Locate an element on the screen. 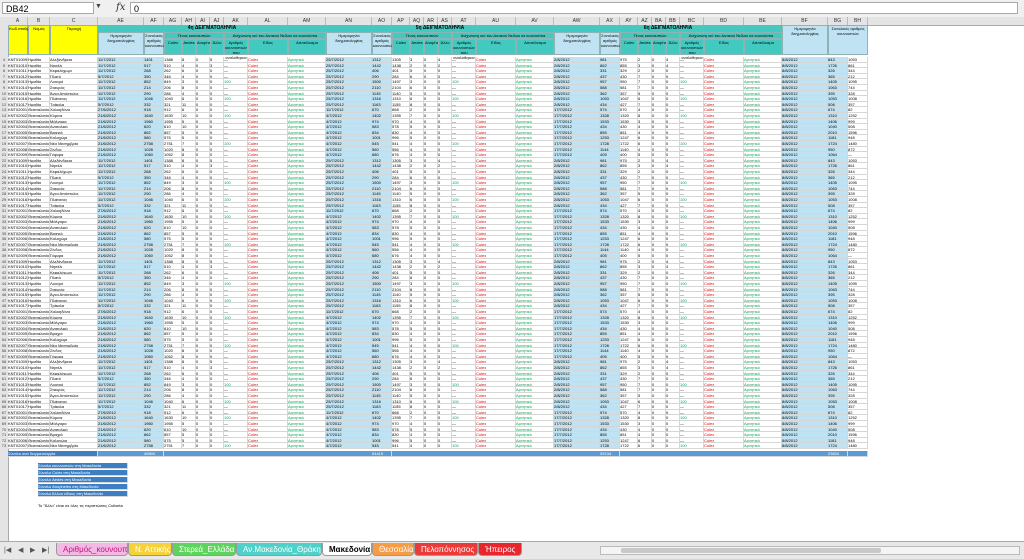  table-cell: 17/7/2012 is located at coordinates (577, 446).